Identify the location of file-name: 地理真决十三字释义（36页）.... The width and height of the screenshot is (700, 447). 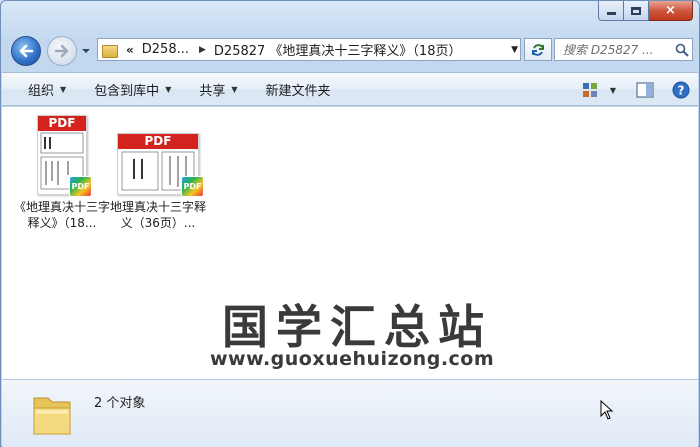
(158, 215).